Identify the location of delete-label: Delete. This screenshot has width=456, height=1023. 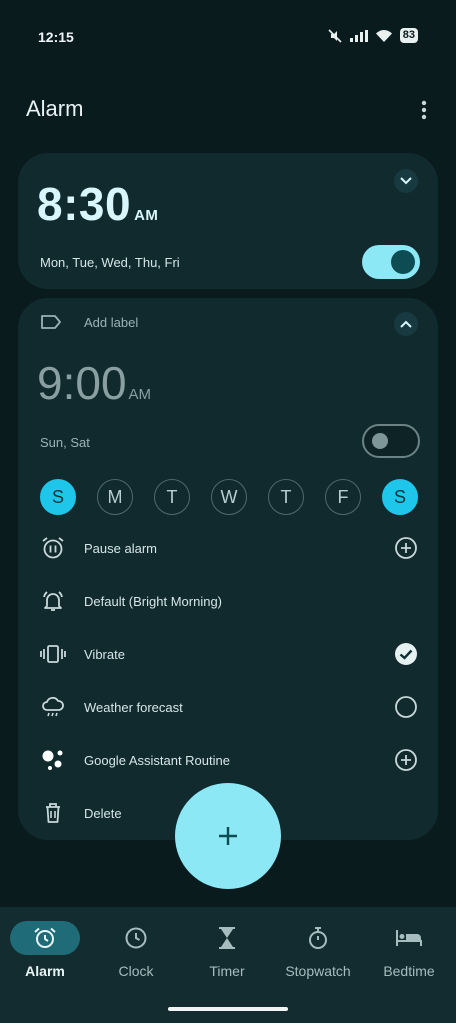
(103, 813).